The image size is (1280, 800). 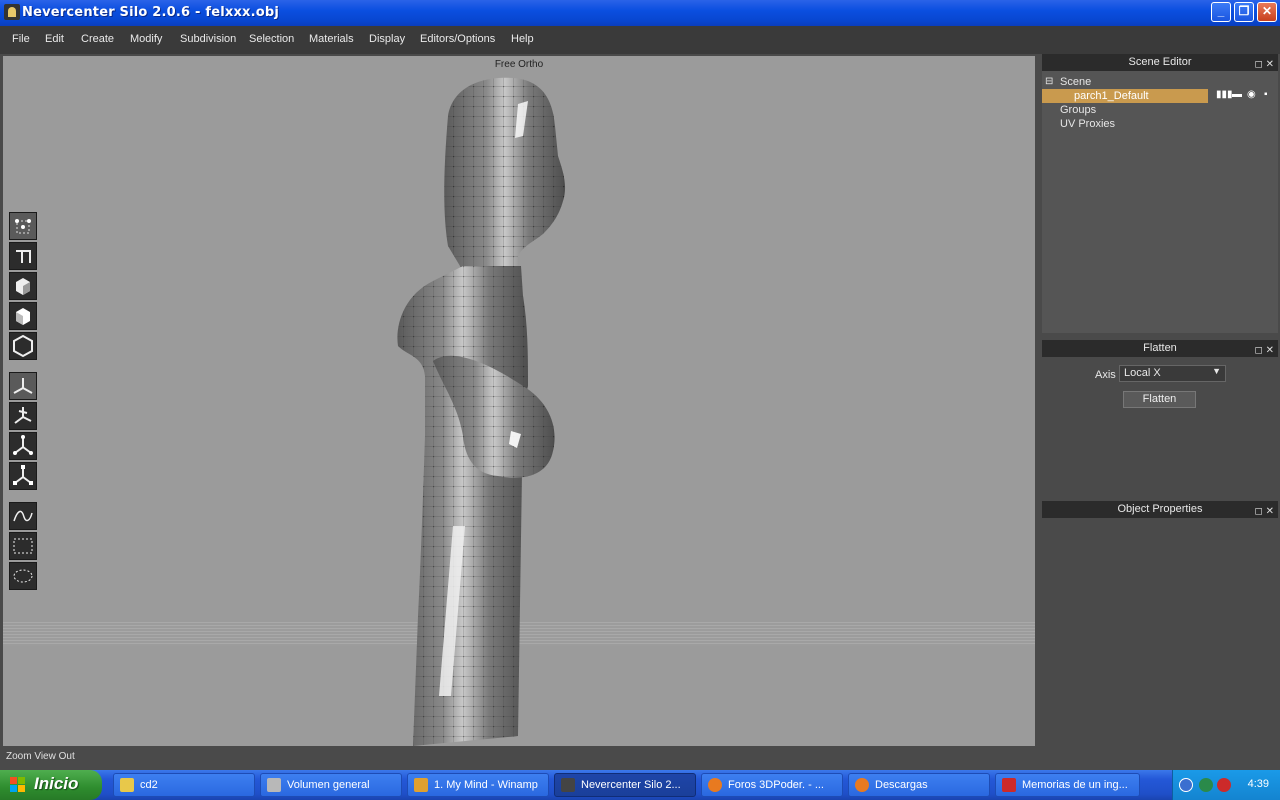 I want to click on minimize-icon: _, so click(x=1221, y=11).